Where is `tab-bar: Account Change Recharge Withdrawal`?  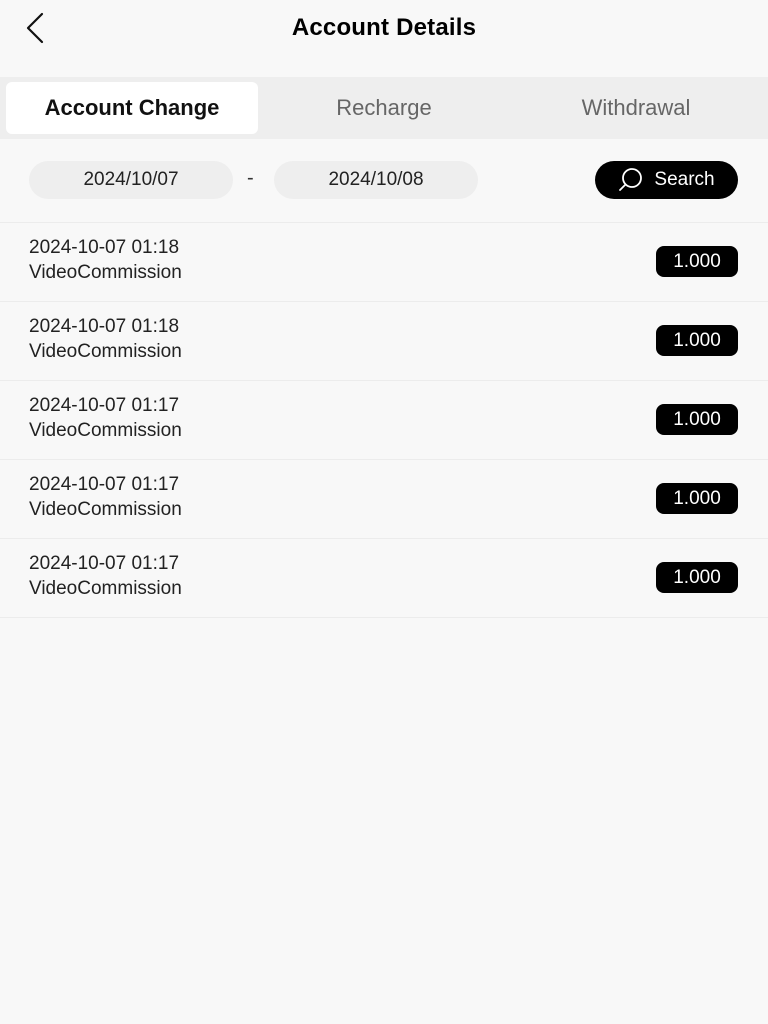 tab-bar: Account Change Recharge Withdrawal is located at coordinates (384, 108).